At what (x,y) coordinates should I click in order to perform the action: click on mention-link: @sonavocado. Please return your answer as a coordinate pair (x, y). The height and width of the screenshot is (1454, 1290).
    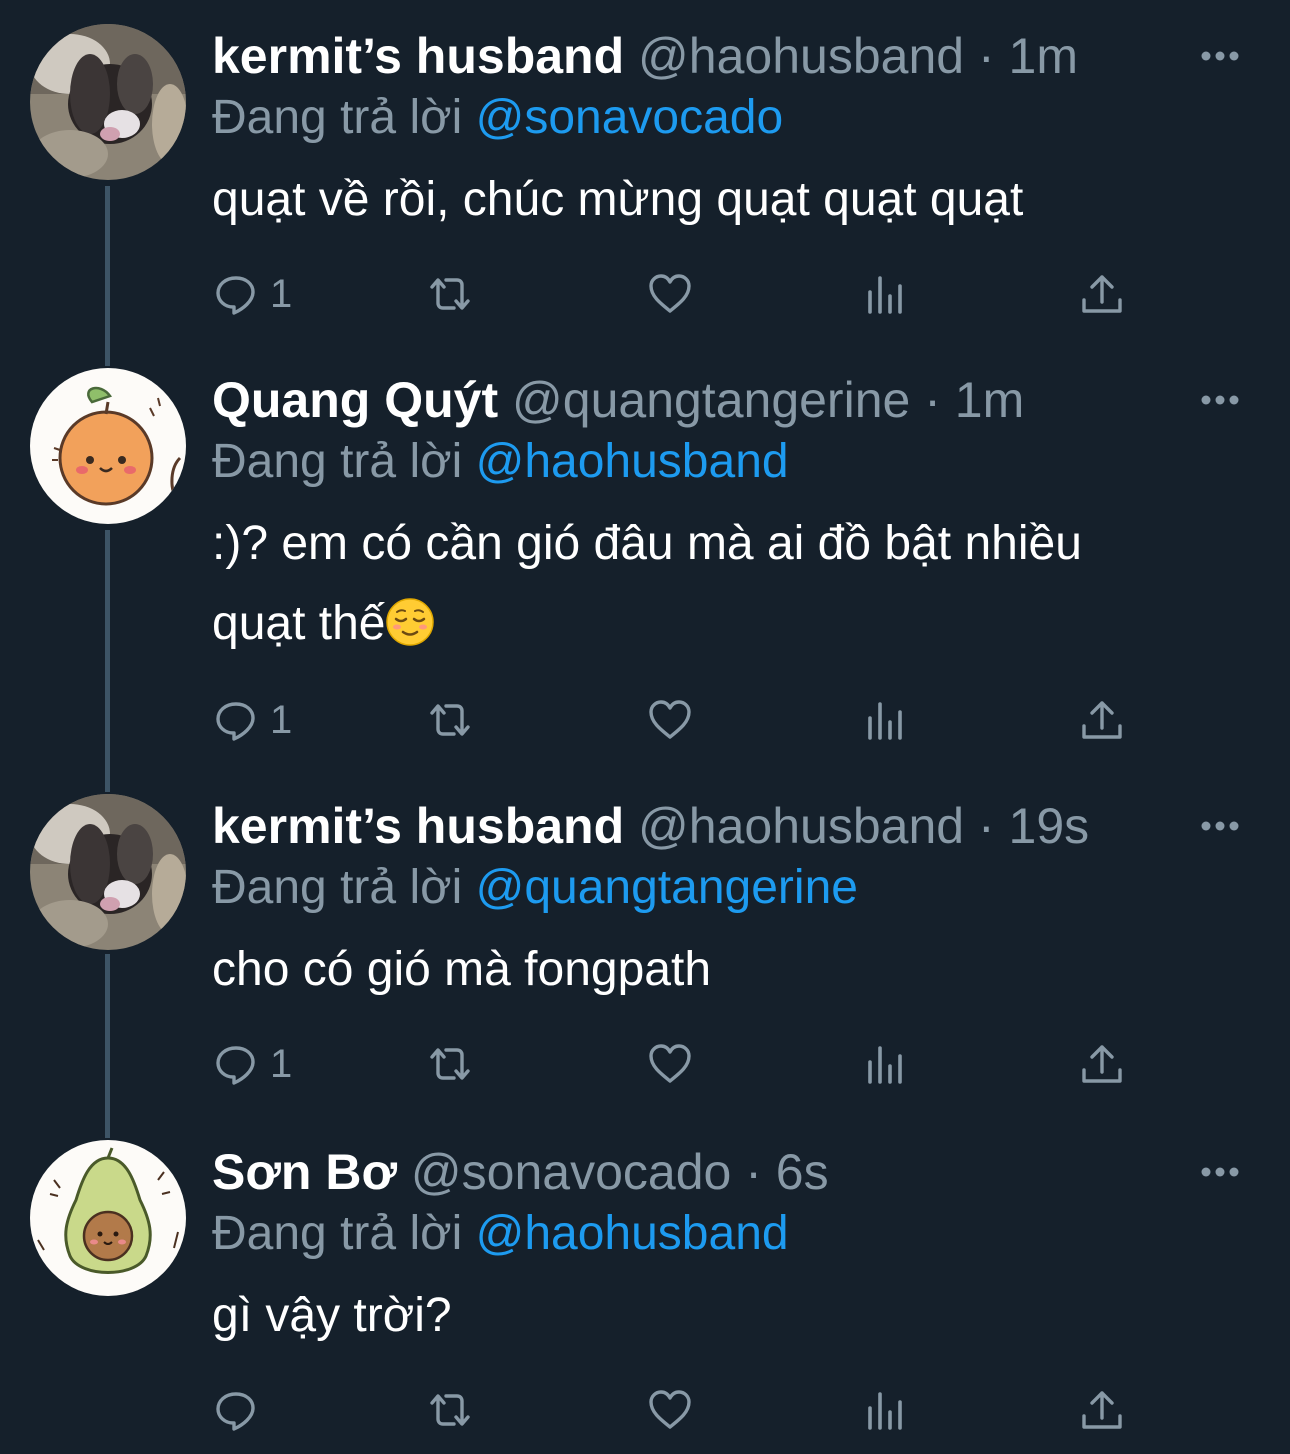
    Looking at the image, I should click on (630, 117).